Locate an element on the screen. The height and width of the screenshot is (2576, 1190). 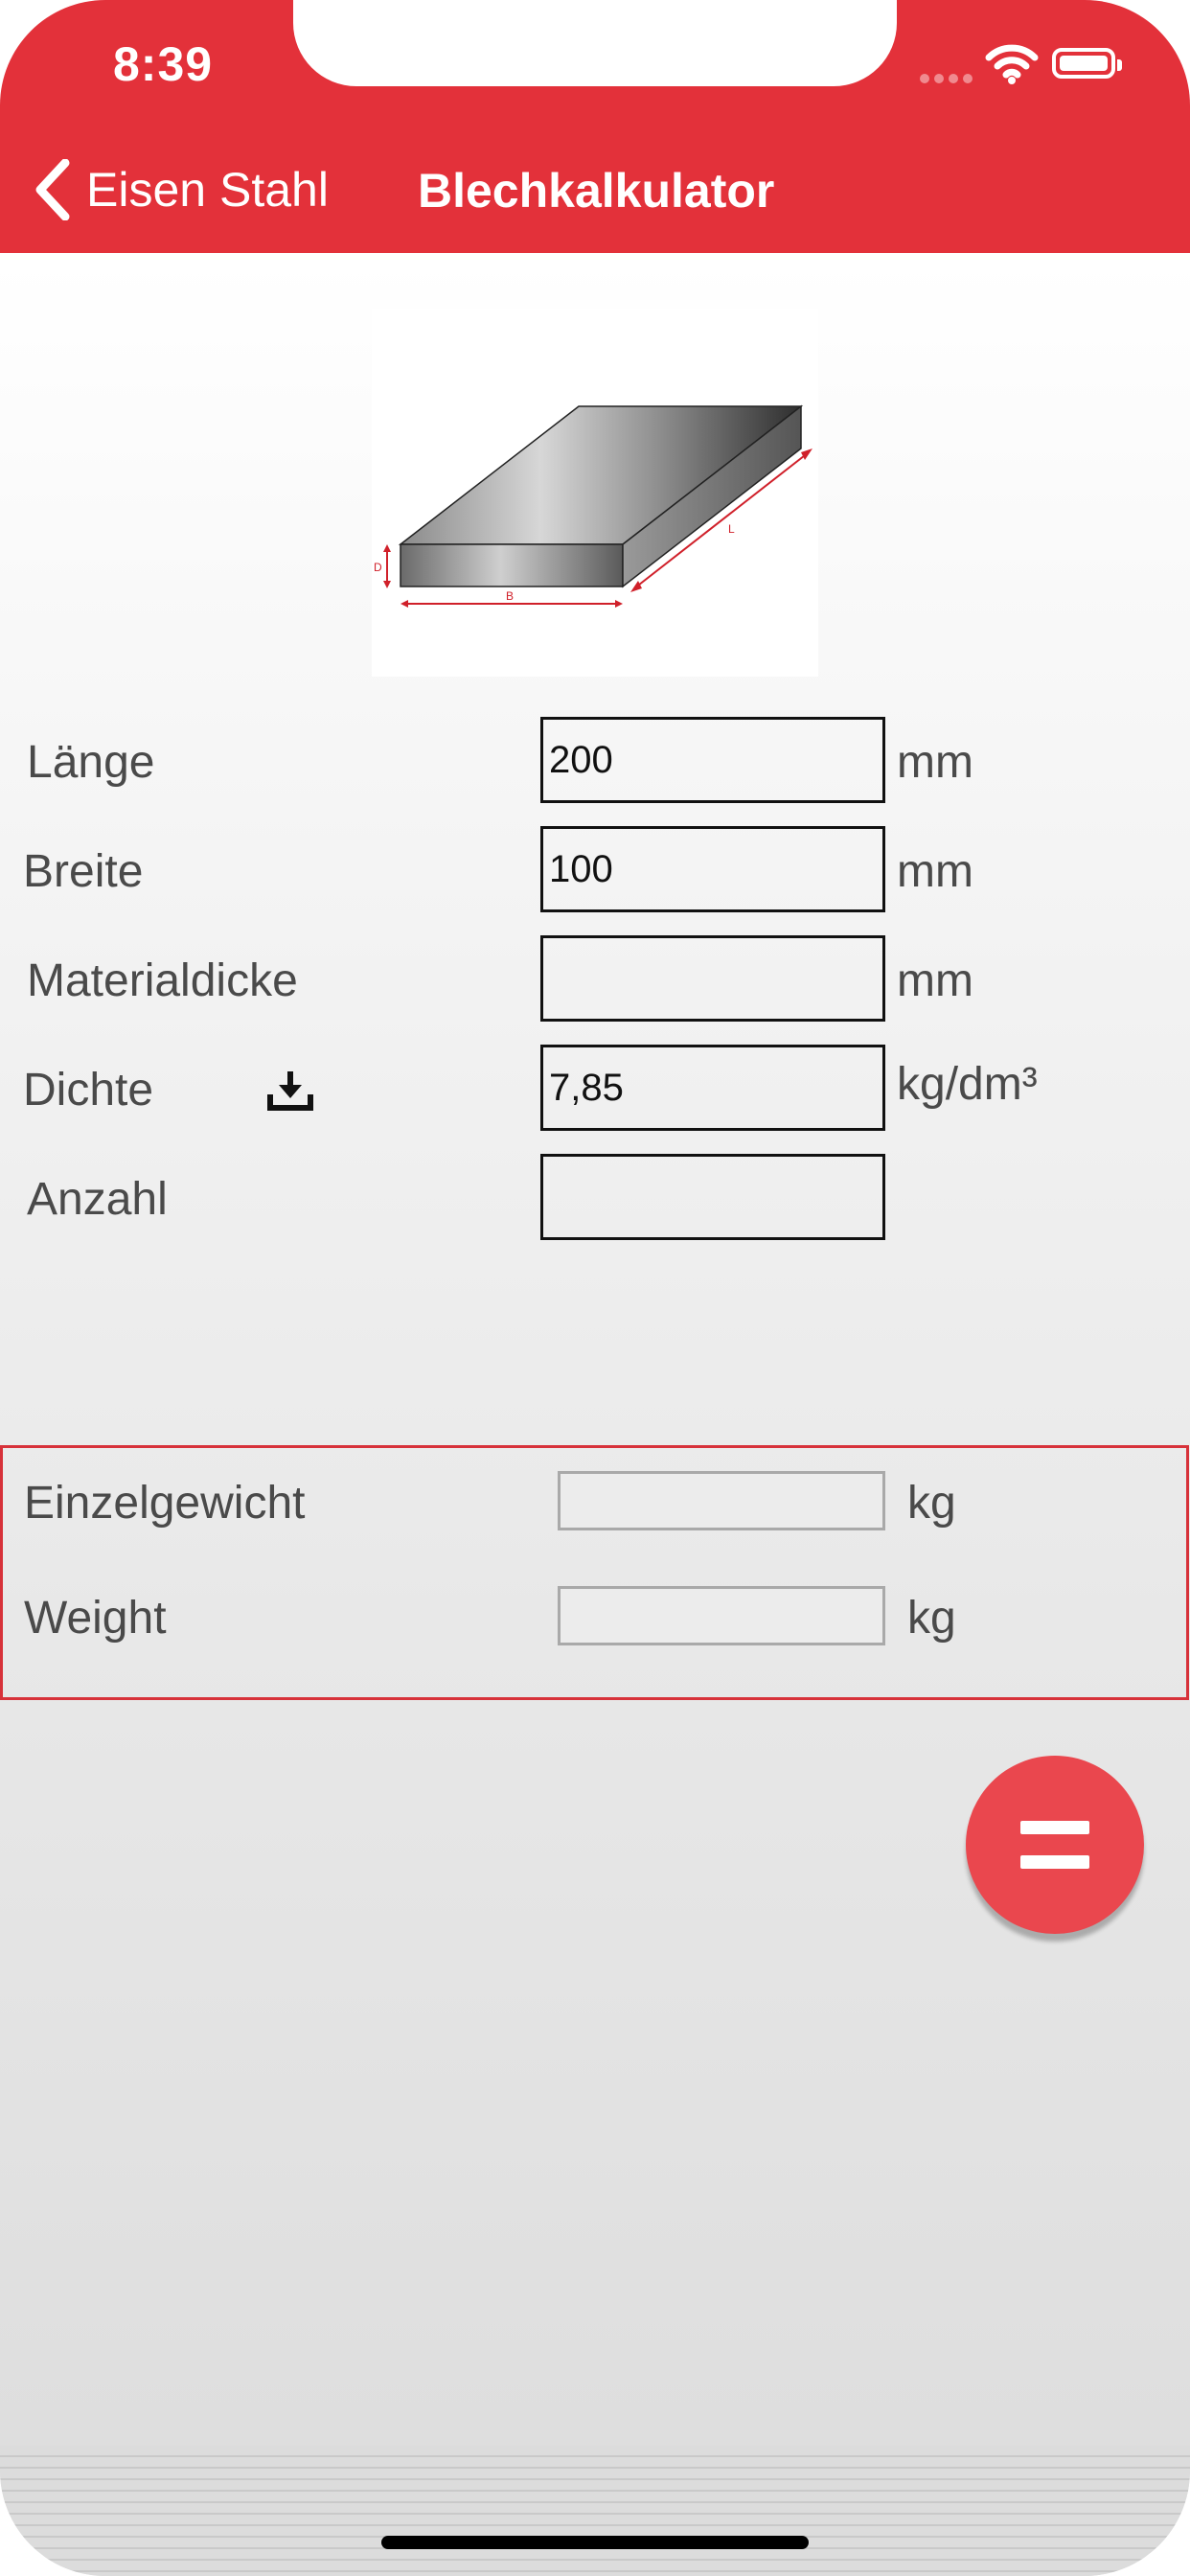
back-button: Eisen Stahl is located at coordinates (181, 189).